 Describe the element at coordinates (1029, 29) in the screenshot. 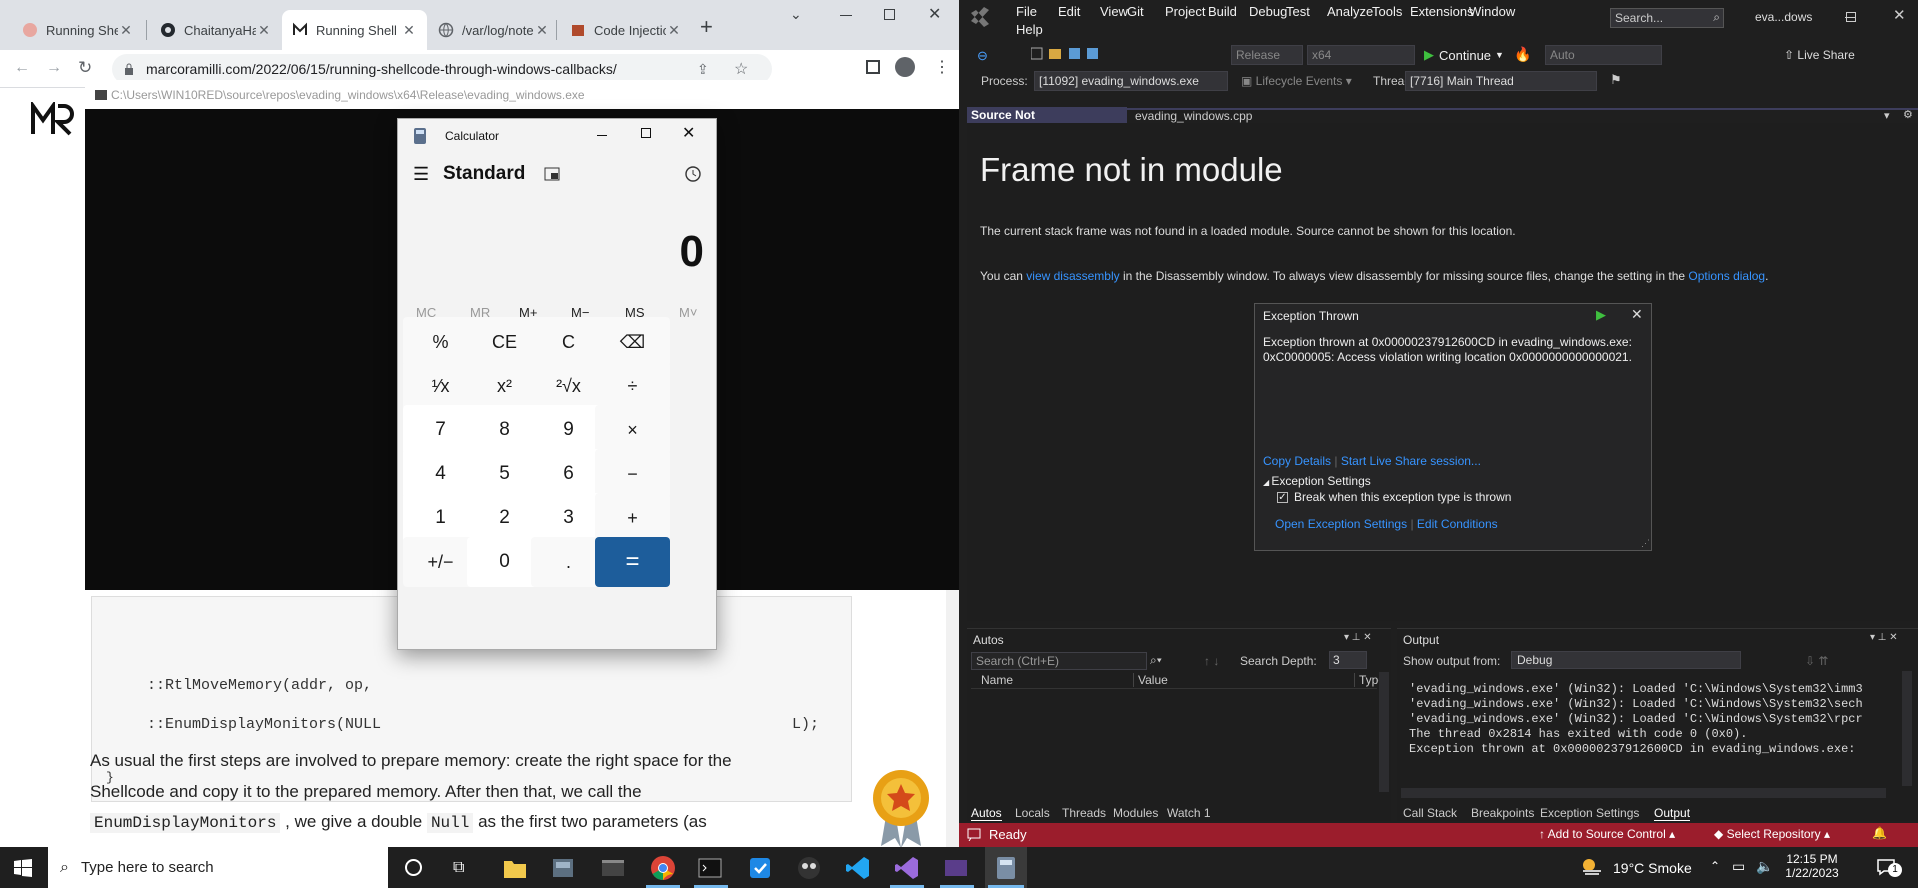

I see `menu-help: Help` at that location.